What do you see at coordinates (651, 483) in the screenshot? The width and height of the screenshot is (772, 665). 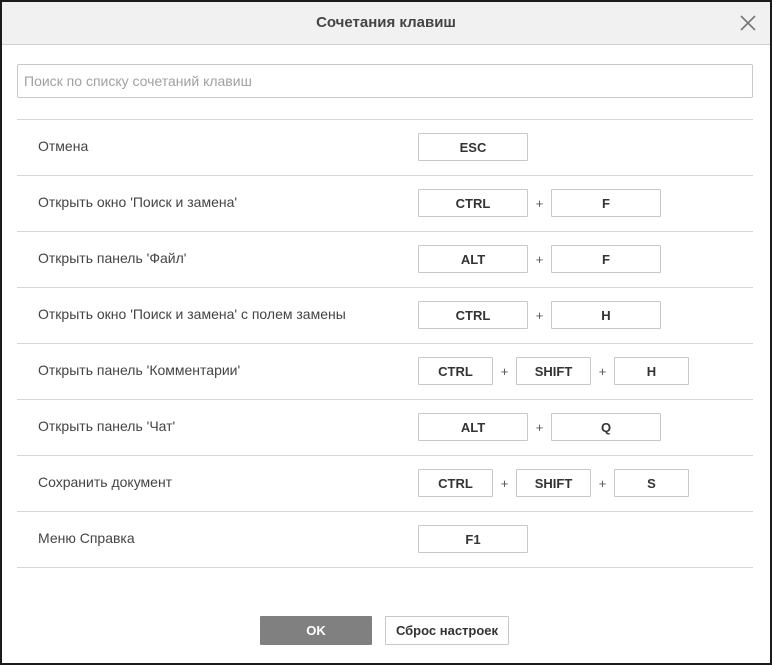 I see `shortcut-key: S` at bounding box center [651, 483].